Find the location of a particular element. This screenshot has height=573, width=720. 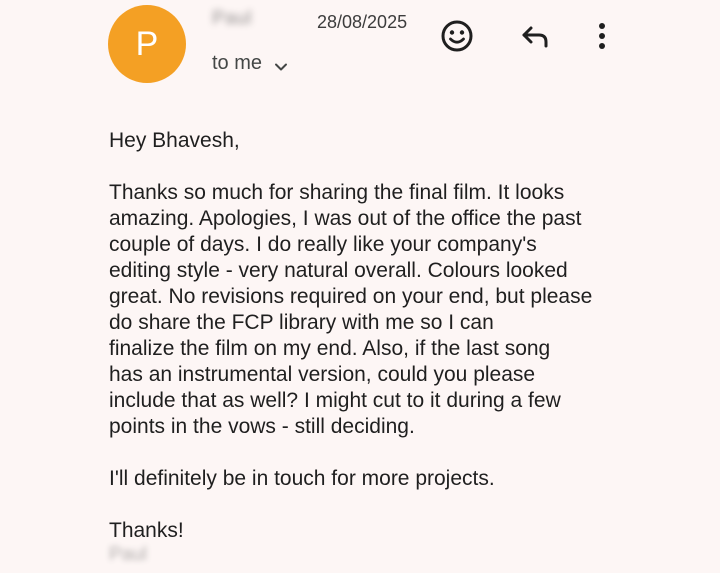

sender-name: Paul is located at coordinates (232, 19).